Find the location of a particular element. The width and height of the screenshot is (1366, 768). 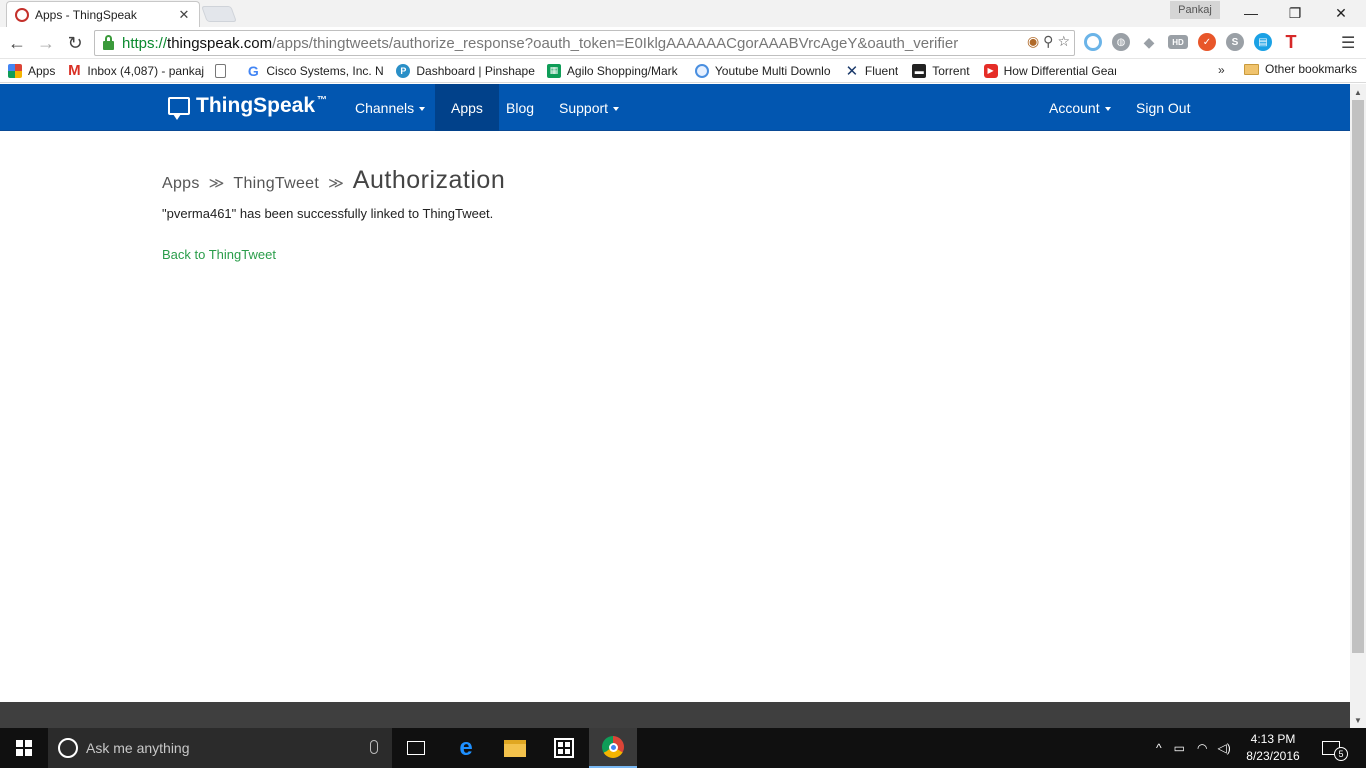

browser-tab-active: Apps - ThingSpeak ✕ is located at coordinates (103, 14).